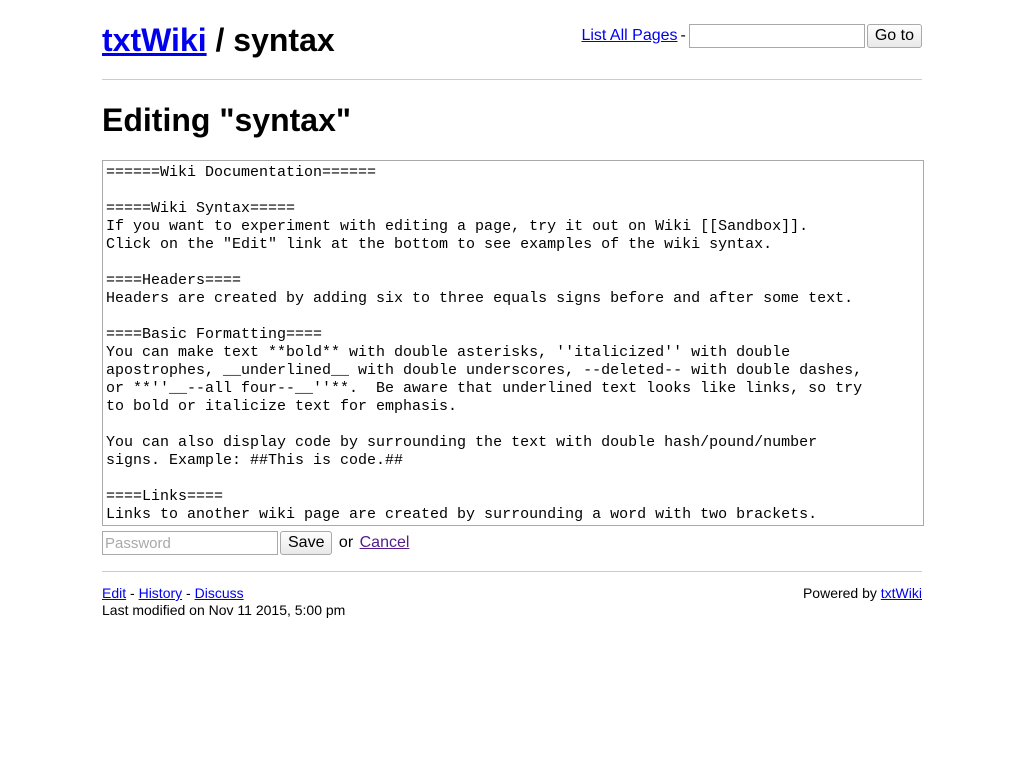  I want to click on footer-links: Edit - History - Discuss, so click(223, 593).